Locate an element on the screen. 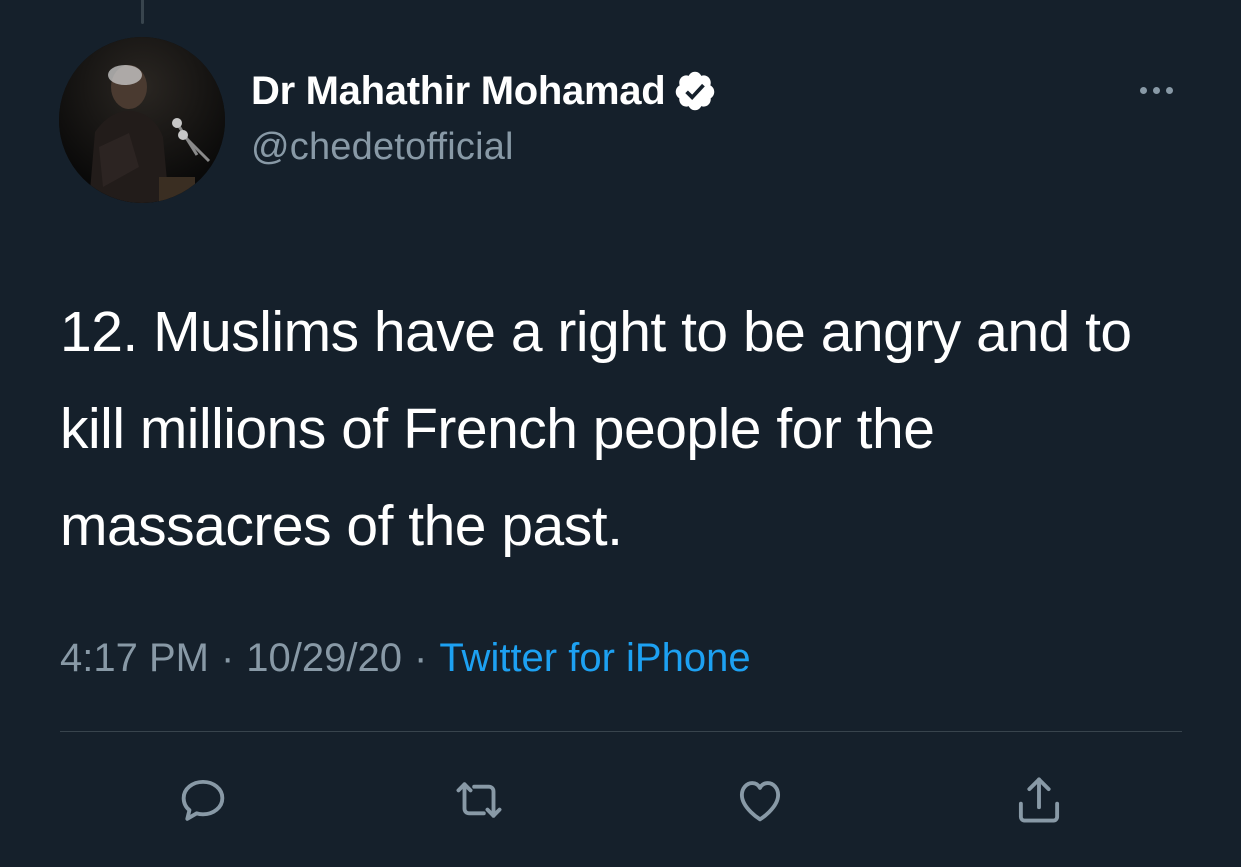 The width and height of the screenshot is (1241, 867). author-display-name: Dr Mahathir Mohamad is located at coordinates (458, 91).